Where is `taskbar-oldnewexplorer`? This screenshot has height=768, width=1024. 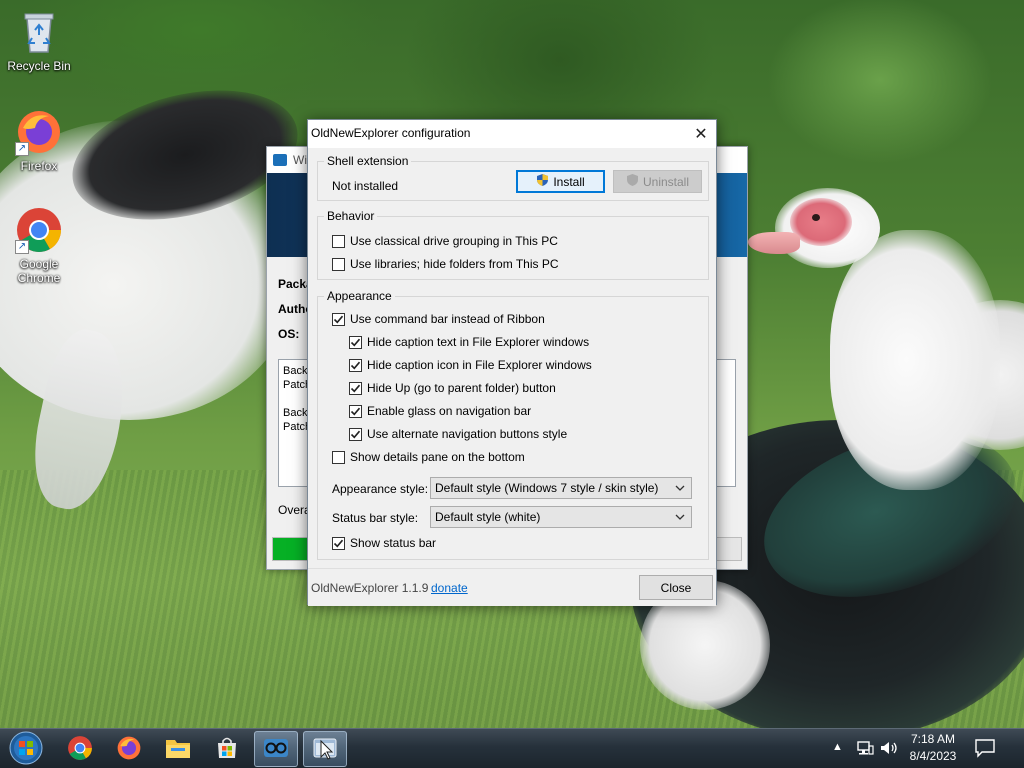 taskbar-oldnewexplorer is located at coordinates (276, 749).